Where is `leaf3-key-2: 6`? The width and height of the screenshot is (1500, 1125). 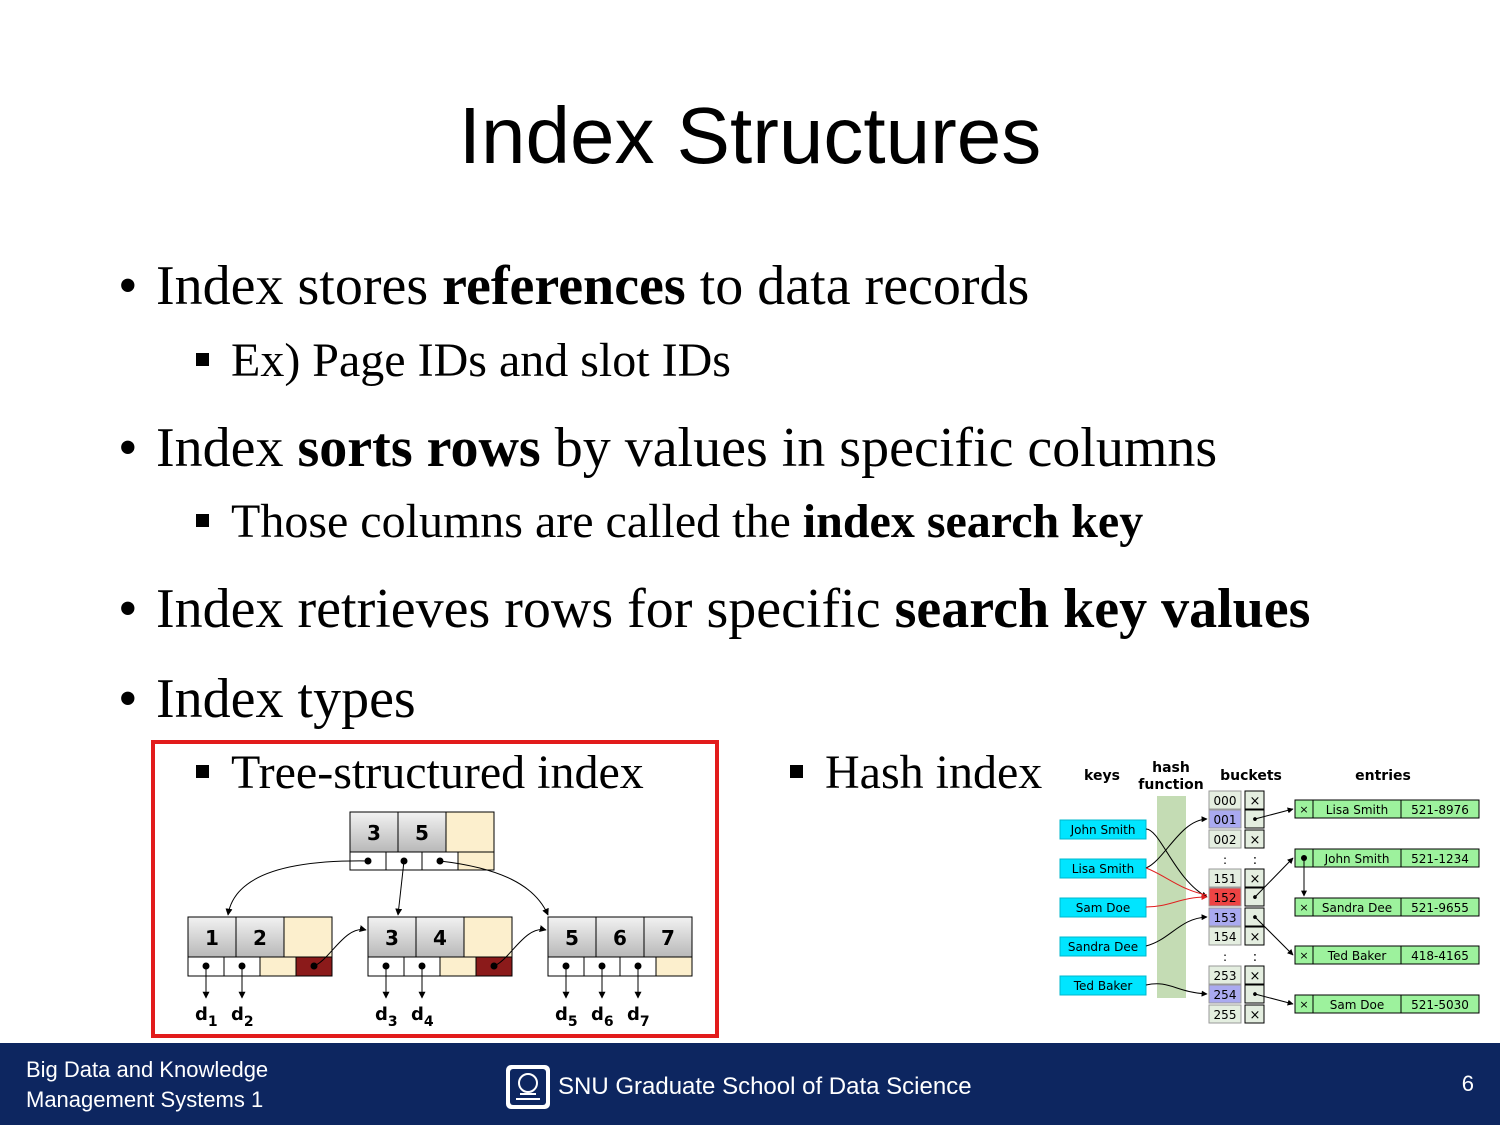 leaf3-key-2: 6 is located at coordinates (620, 938).